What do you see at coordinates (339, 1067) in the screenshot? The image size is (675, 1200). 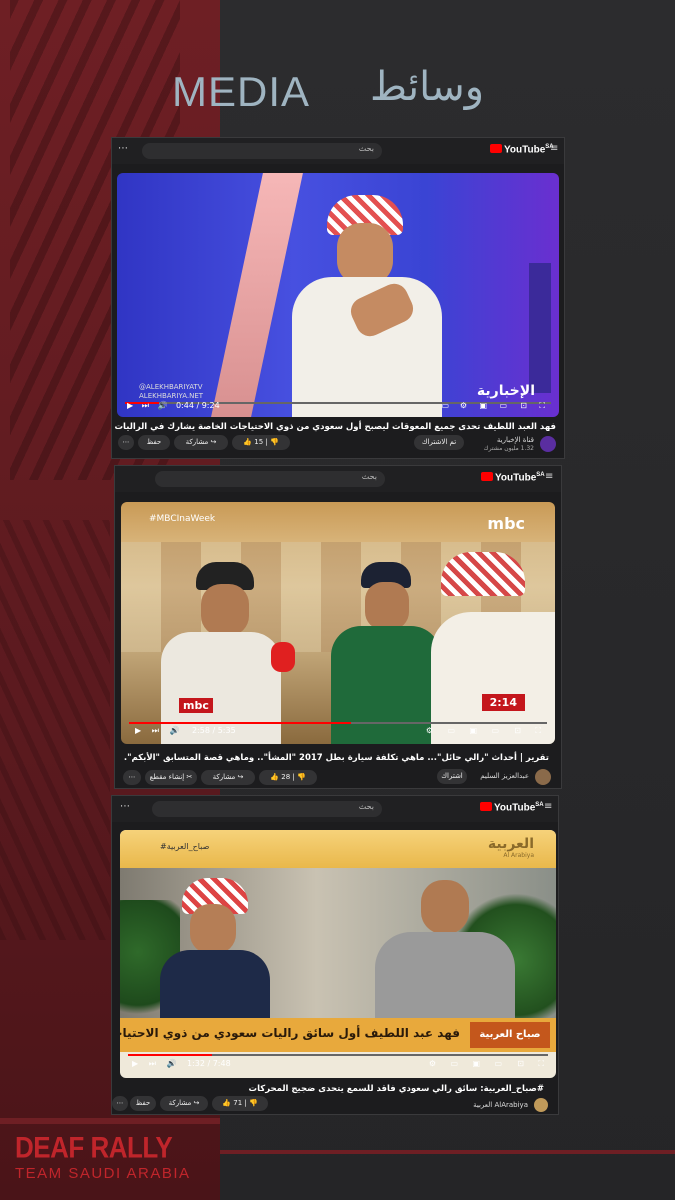 I see `player-controls: ▶ ⏭ 🔊 1:32 / 7:48 ⚙ ▭ ▣ ▭ ⊡ ⛶` at bounding box center [339, 1067].